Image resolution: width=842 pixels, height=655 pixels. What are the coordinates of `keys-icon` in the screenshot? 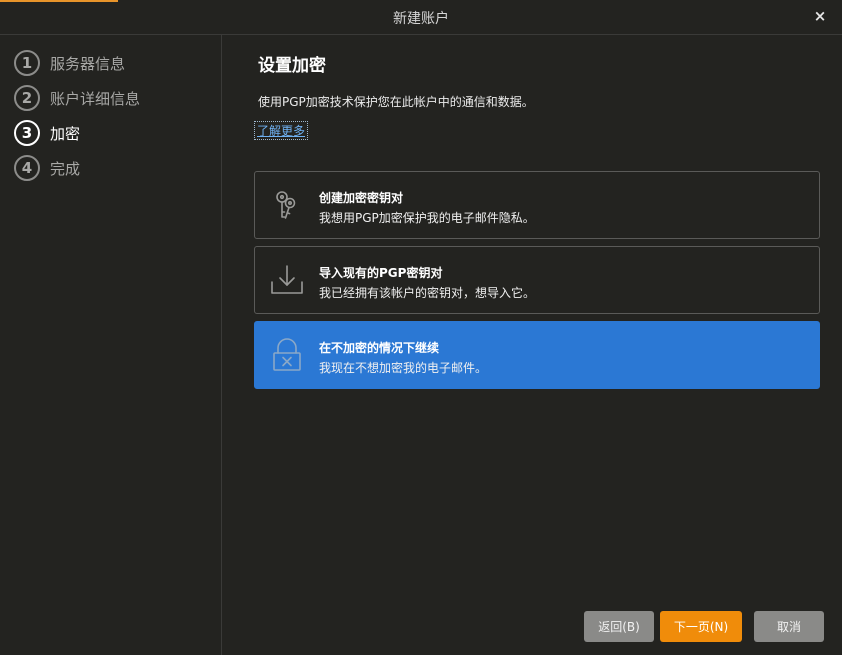 It's located at (286, 205).